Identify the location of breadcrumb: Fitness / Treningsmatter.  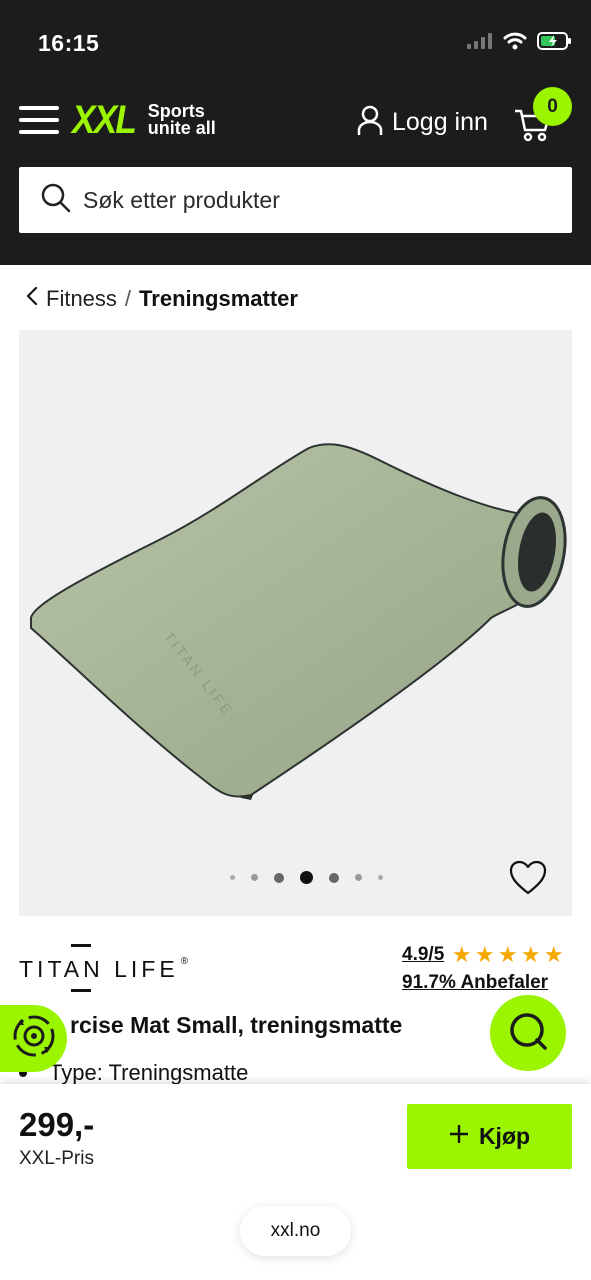
(162, 299).